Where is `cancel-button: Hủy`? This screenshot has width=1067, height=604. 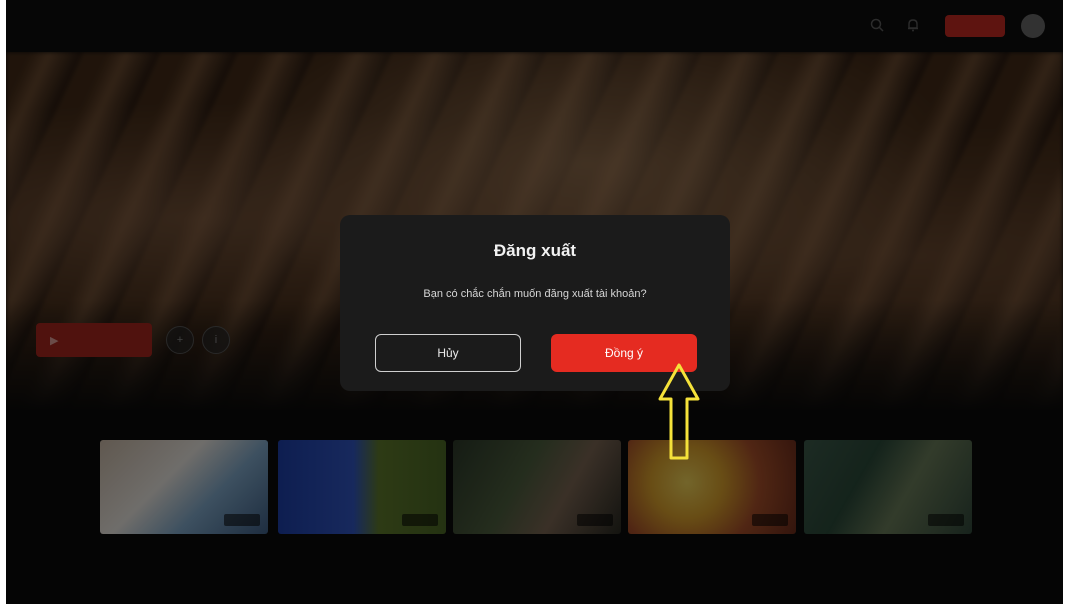
cancel-button: Hủy is located at coordinates (448, 353).